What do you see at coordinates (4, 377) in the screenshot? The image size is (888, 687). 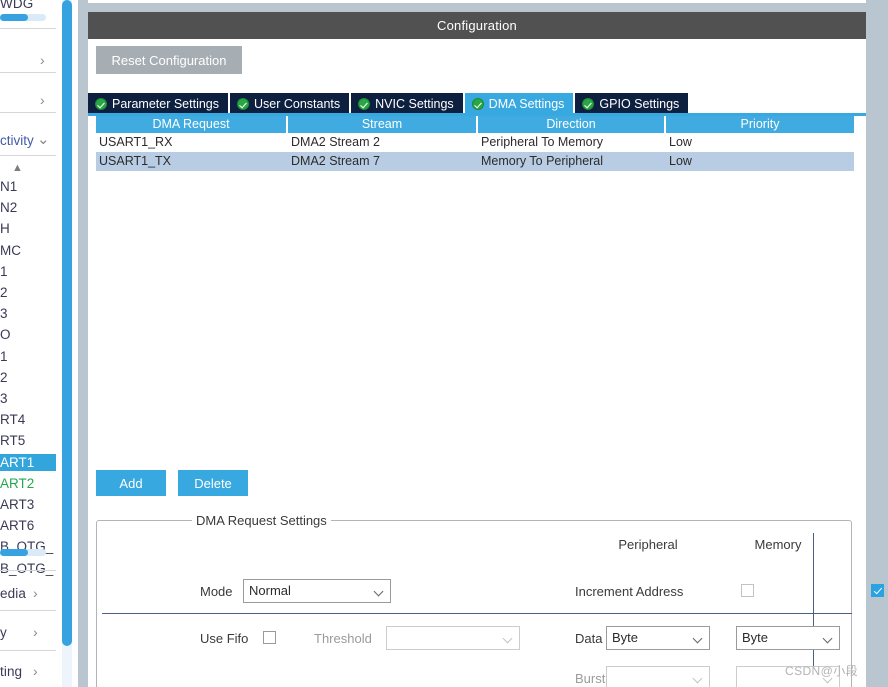 I see `sidebar-peripheral-label: 2` at bounding box center [4, 377].